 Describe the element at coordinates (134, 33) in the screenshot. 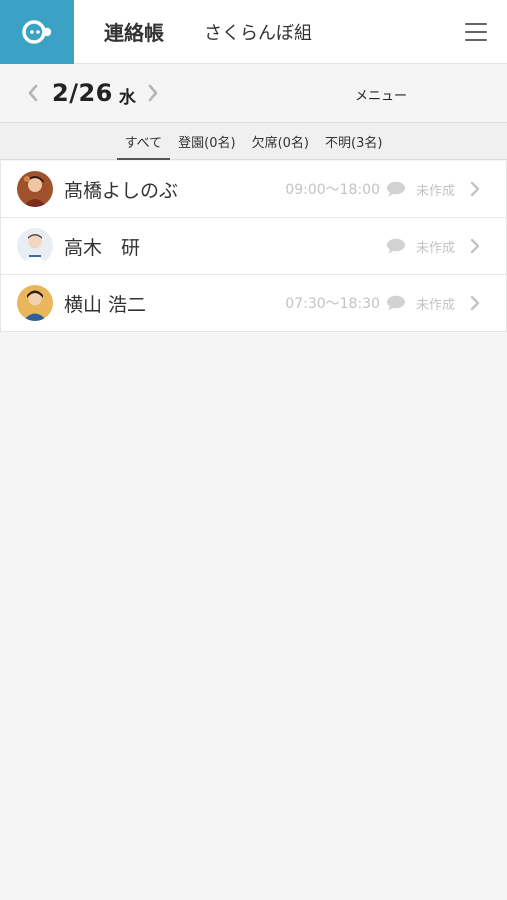

I see `page-title: 連絡帳` at that location.